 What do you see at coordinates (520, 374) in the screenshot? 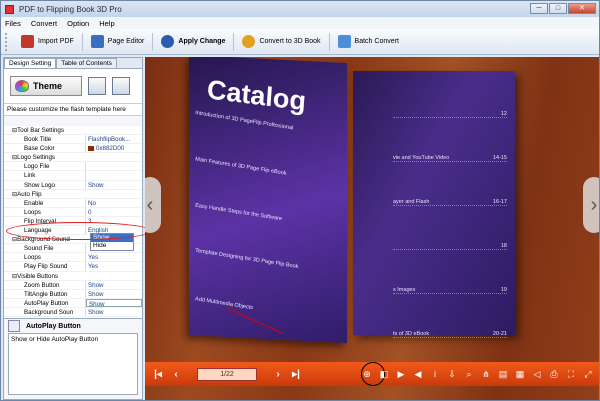
I see `thumbnails-icon: ▦` at bounding box center [520, 374].